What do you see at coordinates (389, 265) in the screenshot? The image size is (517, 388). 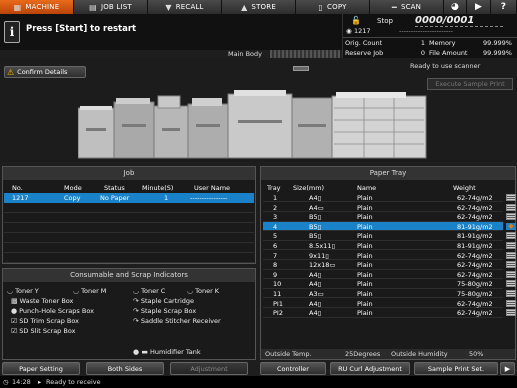 I see `tray-row: 8 12x18▭ Plain 62-74g/m2` at bounding box center [389, 265].